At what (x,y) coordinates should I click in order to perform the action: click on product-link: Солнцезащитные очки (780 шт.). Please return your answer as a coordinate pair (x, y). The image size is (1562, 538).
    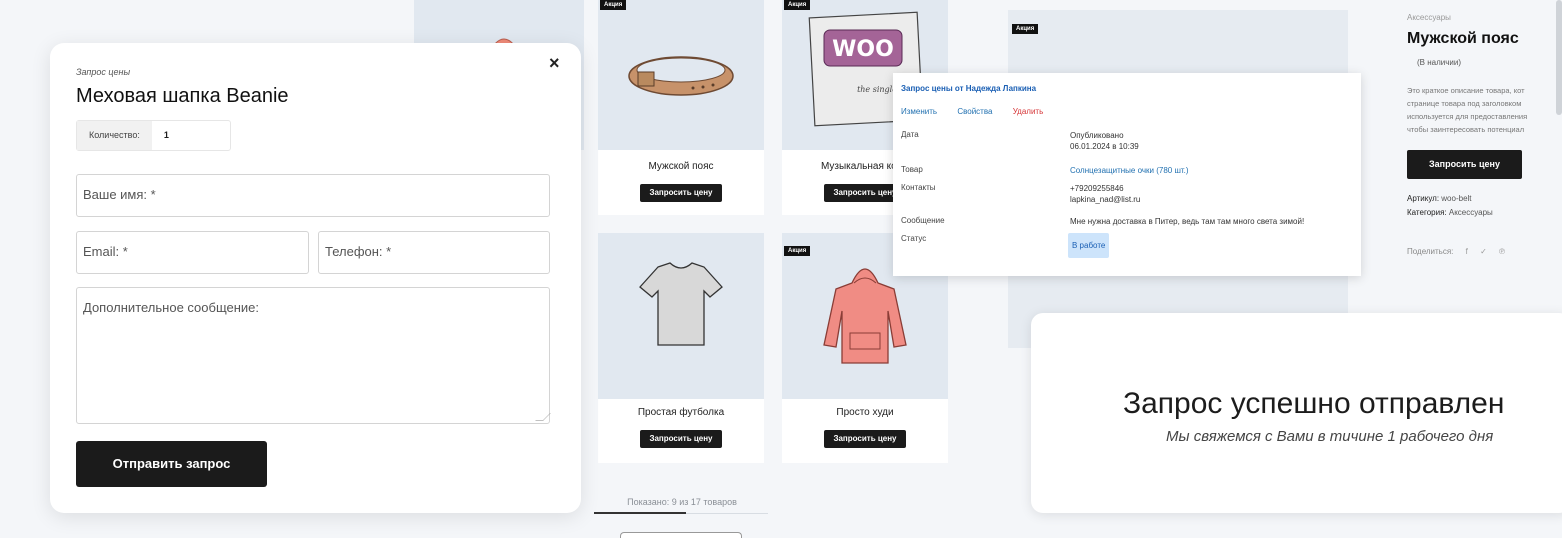
    Looking at the image, I should click on (1129, 170).